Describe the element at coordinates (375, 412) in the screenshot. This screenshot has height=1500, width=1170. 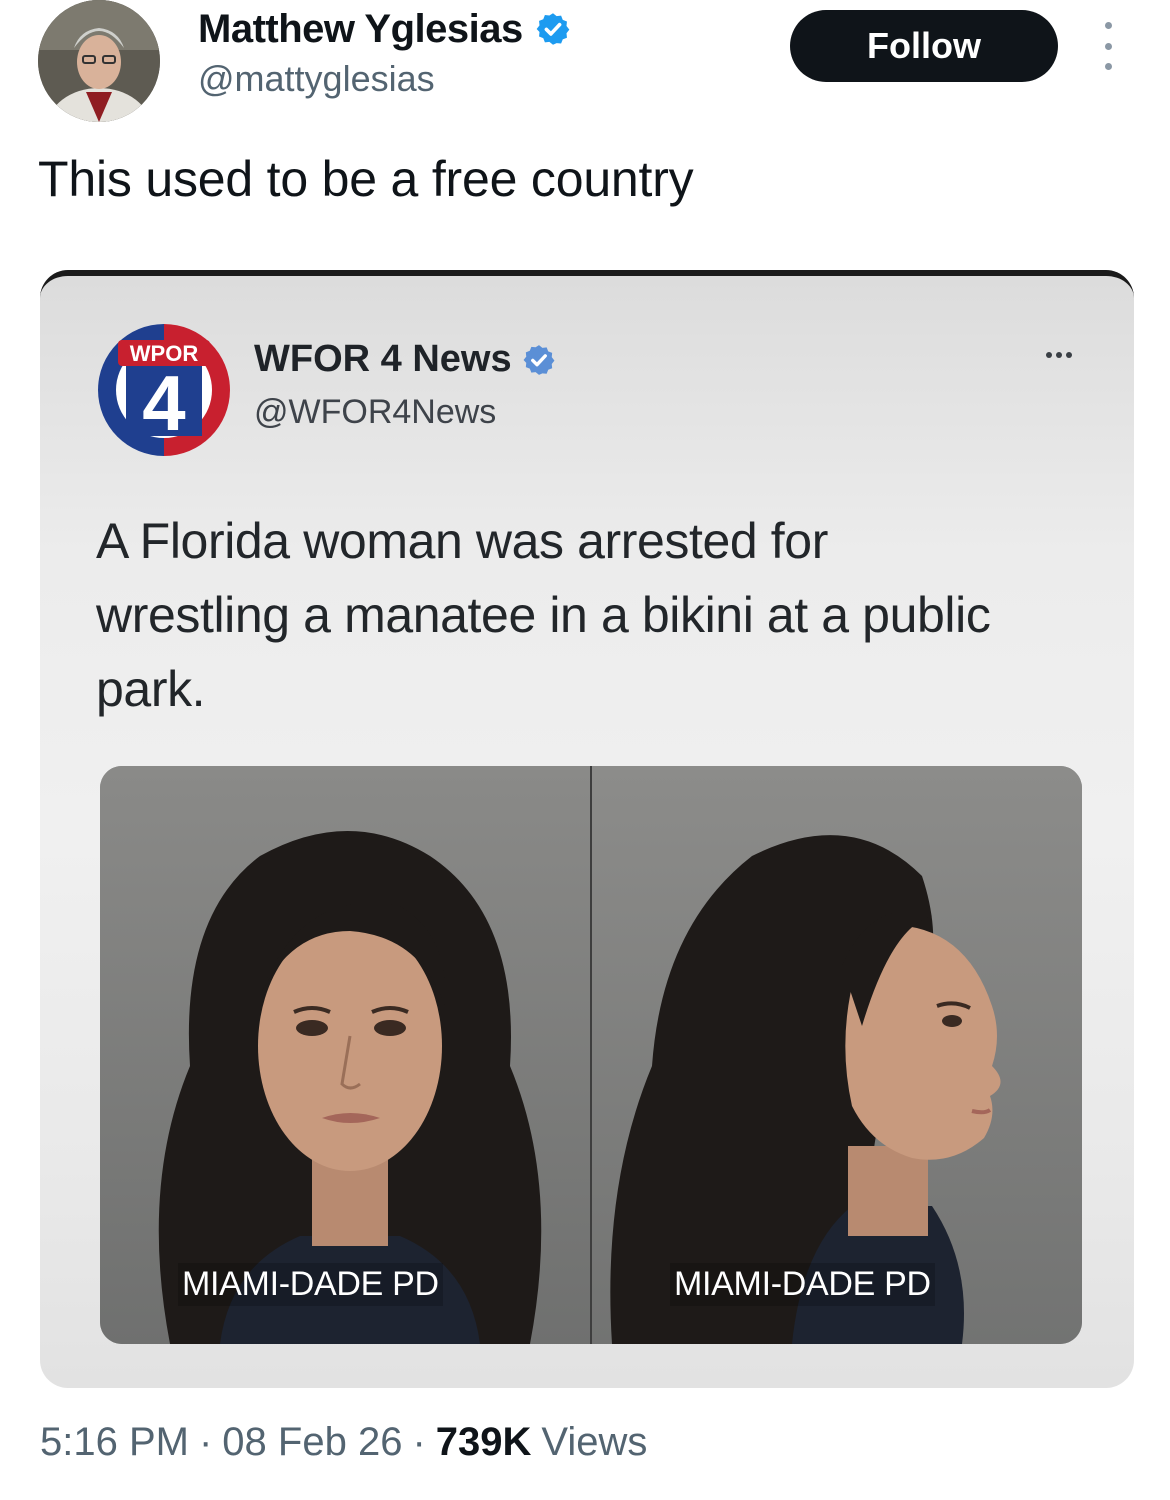
I see `embedded-handle: @WFOR4News` at that location.